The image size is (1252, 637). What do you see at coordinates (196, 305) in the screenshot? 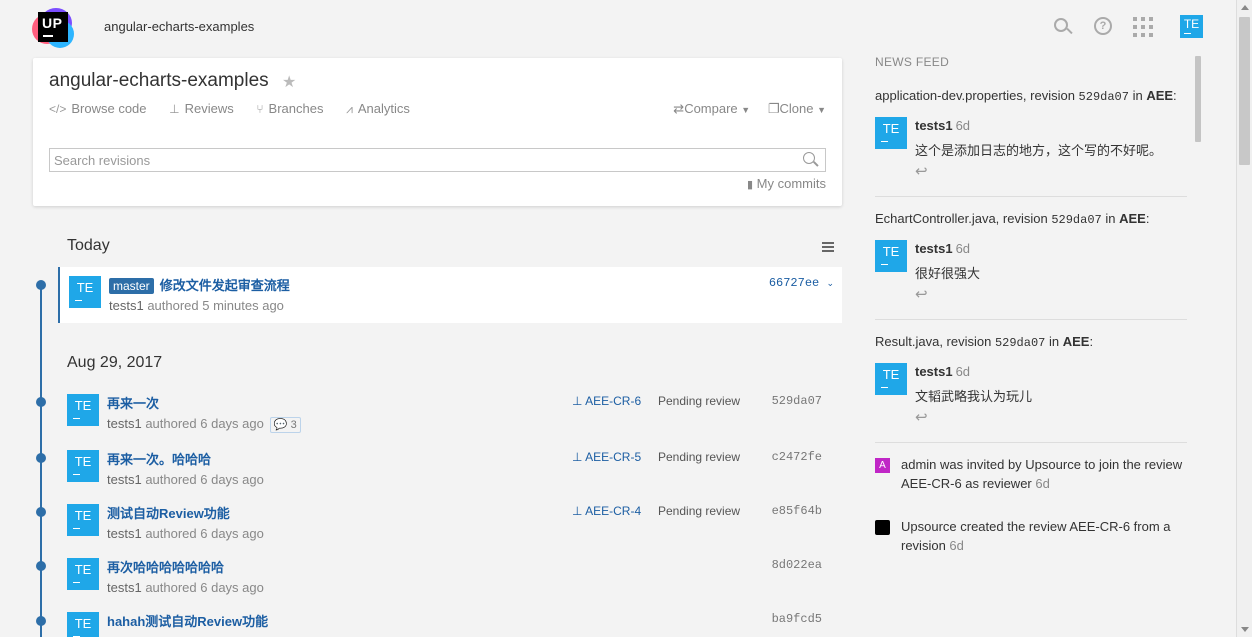
I see `revision-author: tests1 authored 5 minutes ago` at bounding box center [196, 305].